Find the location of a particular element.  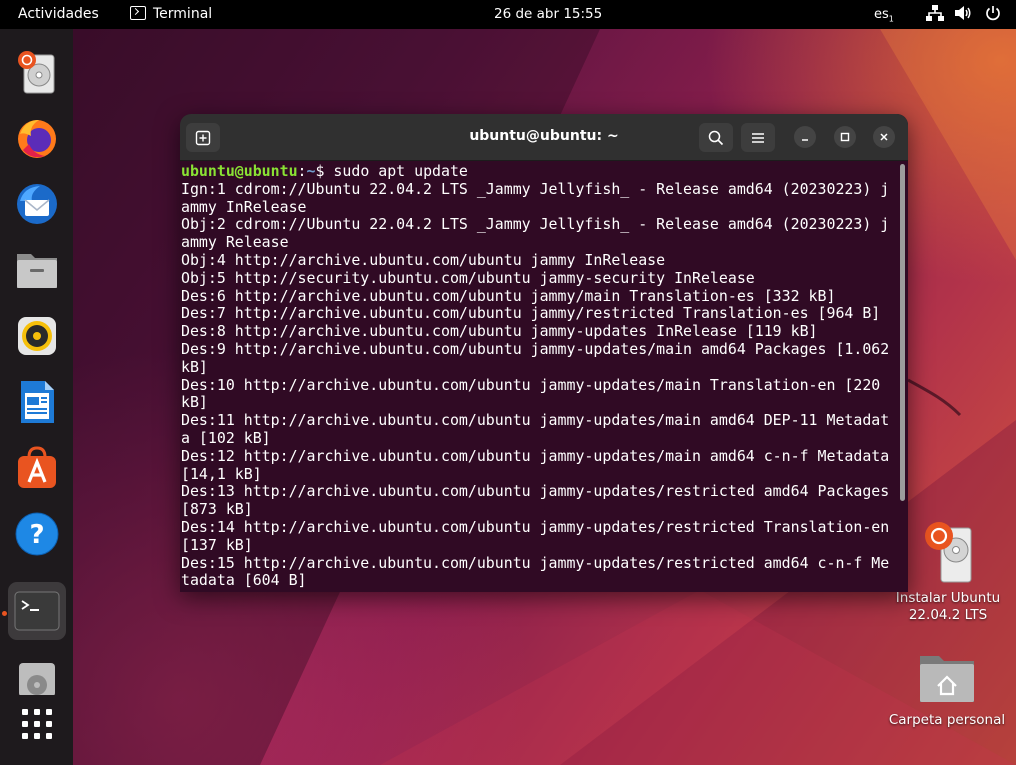

system-tray is located at coordinates (963, 14).